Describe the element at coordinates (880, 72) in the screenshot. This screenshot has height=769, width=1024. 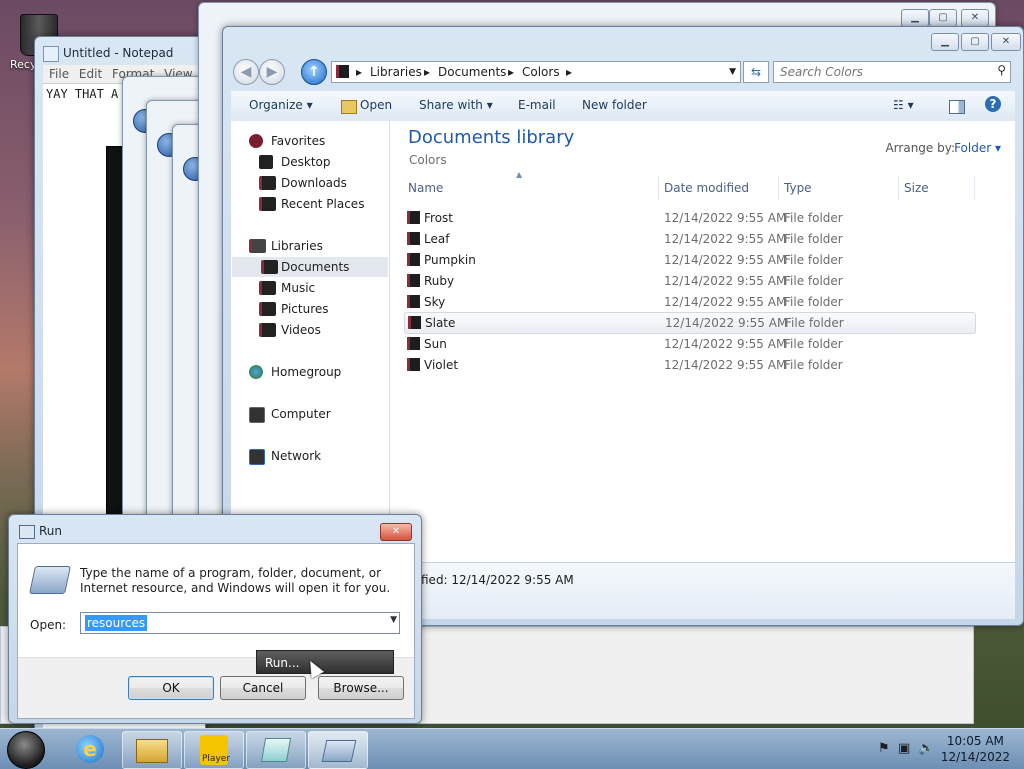
I see `search-input` at that location.